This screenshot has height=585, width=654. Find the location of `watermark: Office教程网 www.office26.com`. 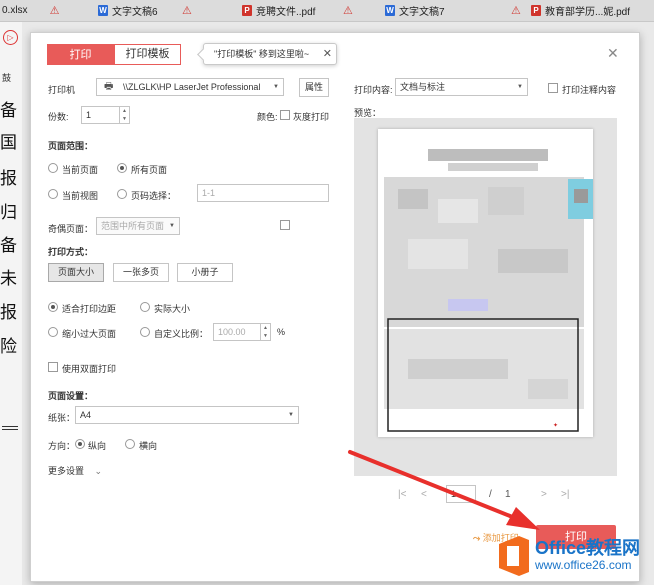

watermark: Office教程网 www.office26.com is located at coordinates (574, 557).